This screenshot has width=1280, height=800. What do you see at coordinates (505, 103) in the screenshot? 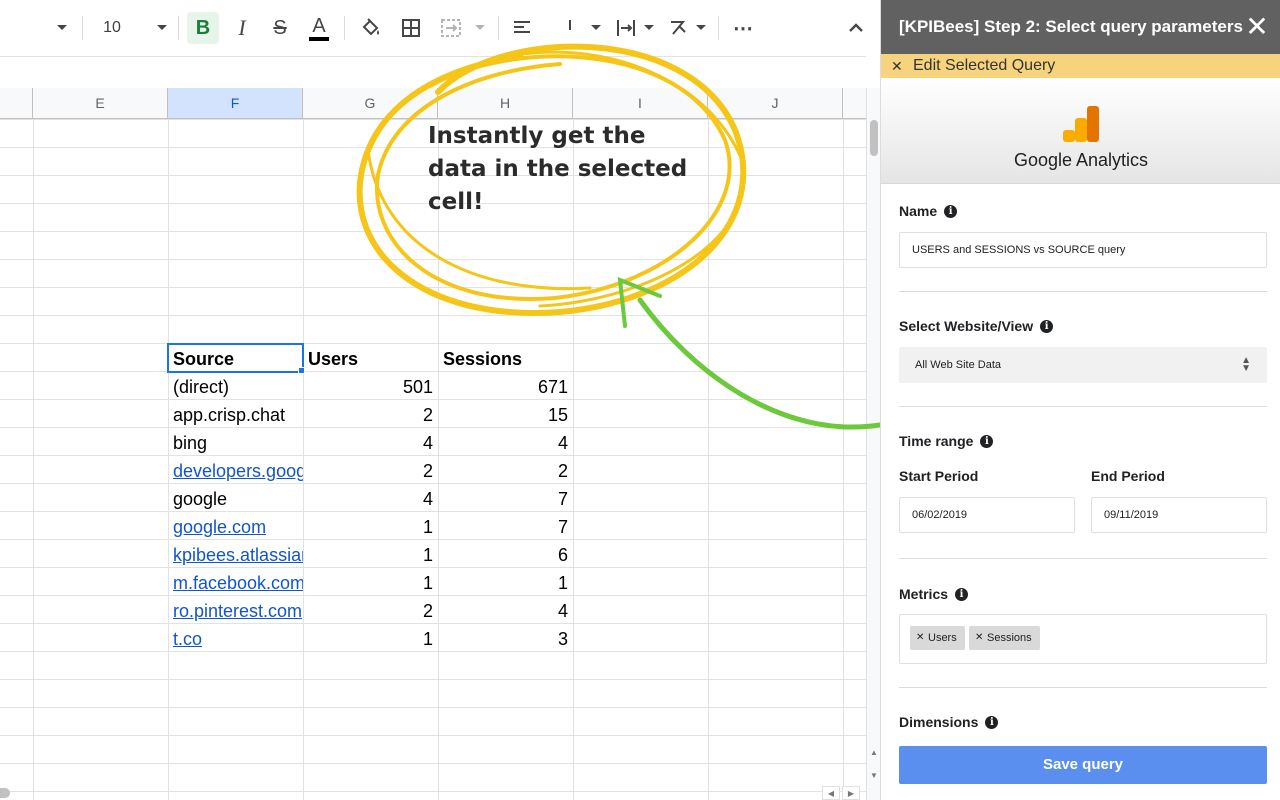
I see `column-header-h: H` at bounding box center [505, 103].